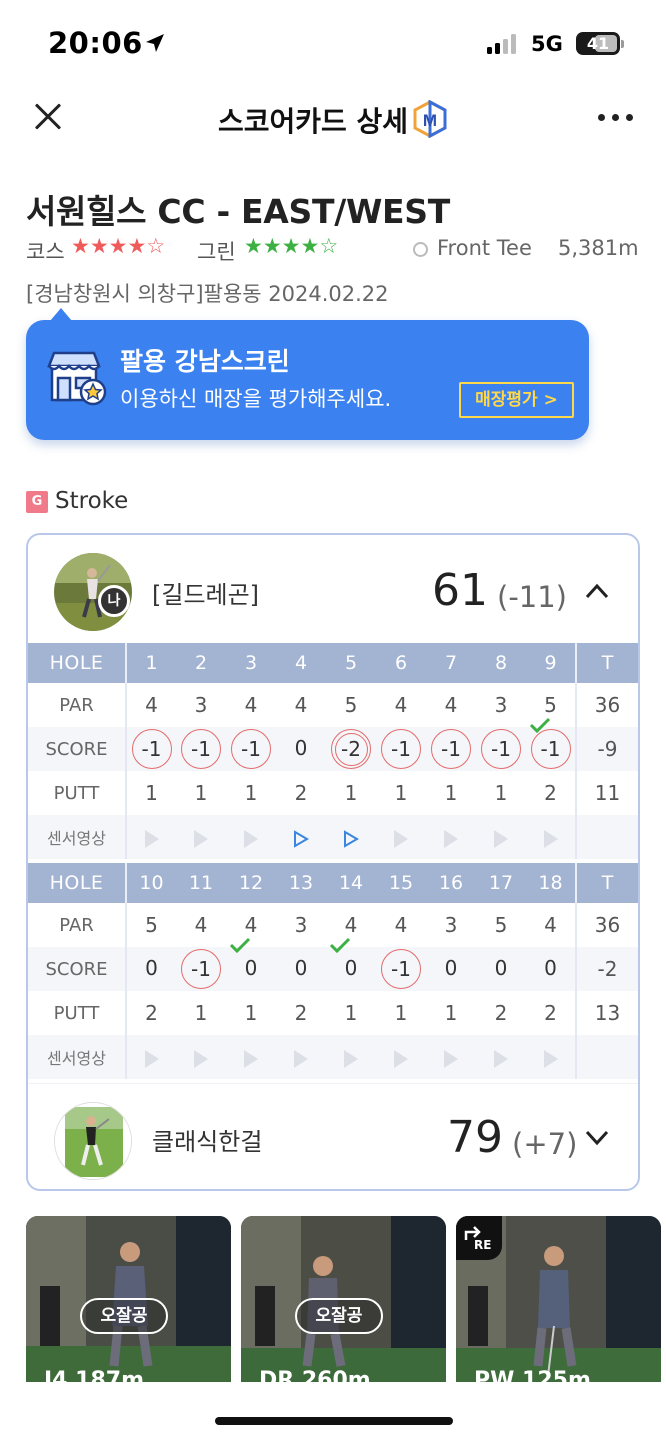 Image resolution: width=666 pixels, height=1440 pixels. I want to click on par-label: PAR, so click(77, 705).